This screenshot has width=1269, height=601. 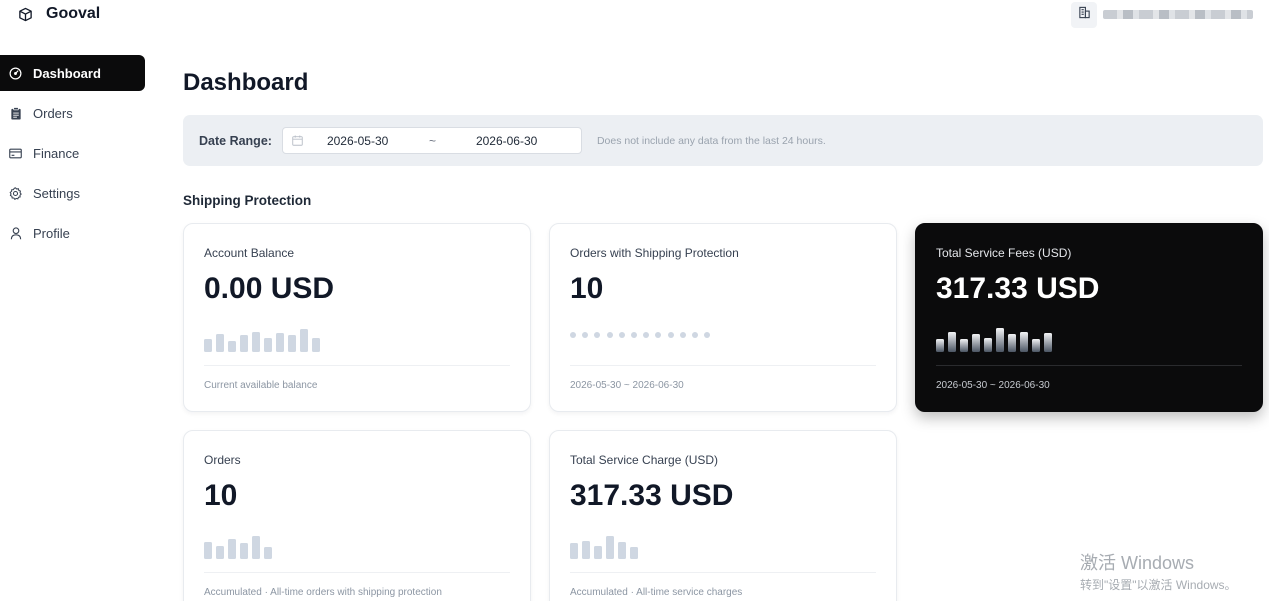 What do you see at coordinates (56, 193) in the screenshot?
I see `sidebar-item-label: Settings` at bounding box center [56, 193].